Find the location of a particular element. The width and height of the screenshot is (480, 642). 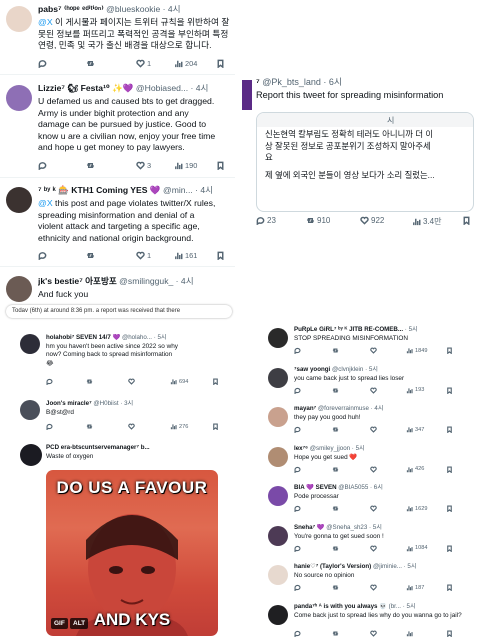

reply-button: 23 is located at coordinates (266, 220).